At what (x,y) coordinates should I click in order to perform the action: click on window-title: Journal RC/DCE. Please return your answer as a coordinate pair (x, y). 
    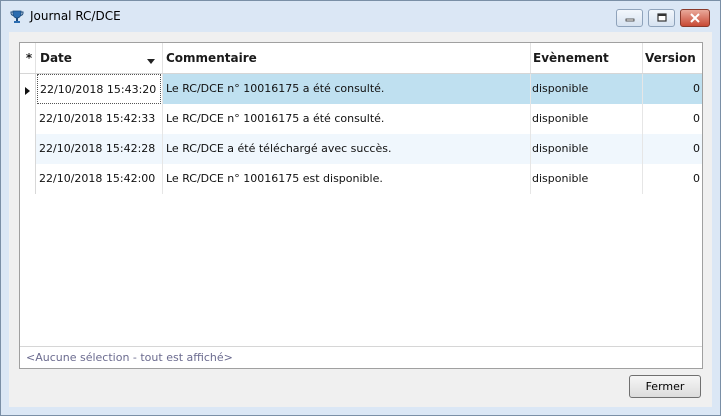
    Looking at the image, I should click on (75, 16).